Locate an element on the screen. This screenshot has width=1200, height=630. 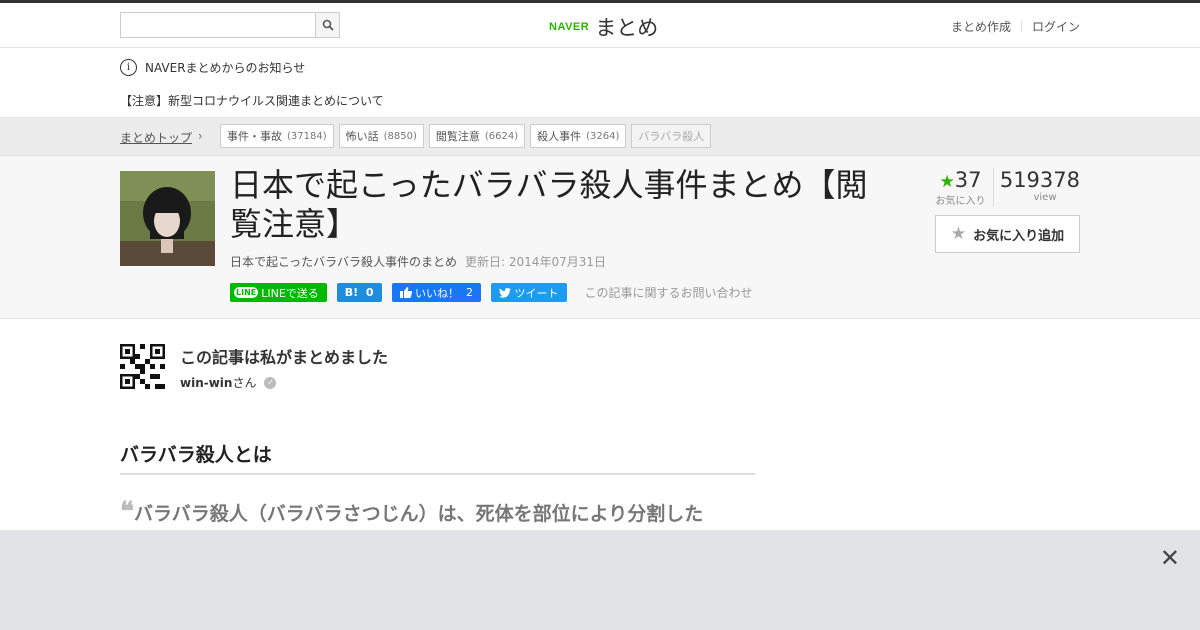
quote-block: ❝バラバラ殺人（バラバラさつじん）は、死体を部位により分割した is located at coordinates (440, 513).